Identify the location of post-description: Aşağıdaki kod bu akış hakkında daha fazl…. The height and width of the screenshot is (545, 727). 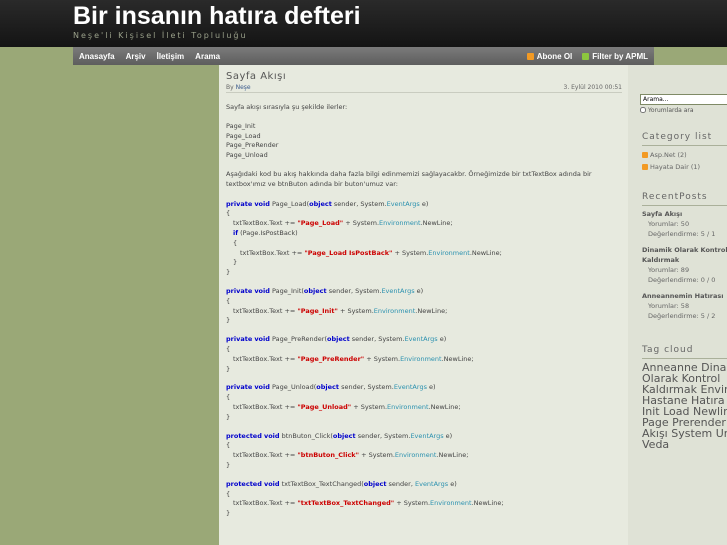
(409, 178).